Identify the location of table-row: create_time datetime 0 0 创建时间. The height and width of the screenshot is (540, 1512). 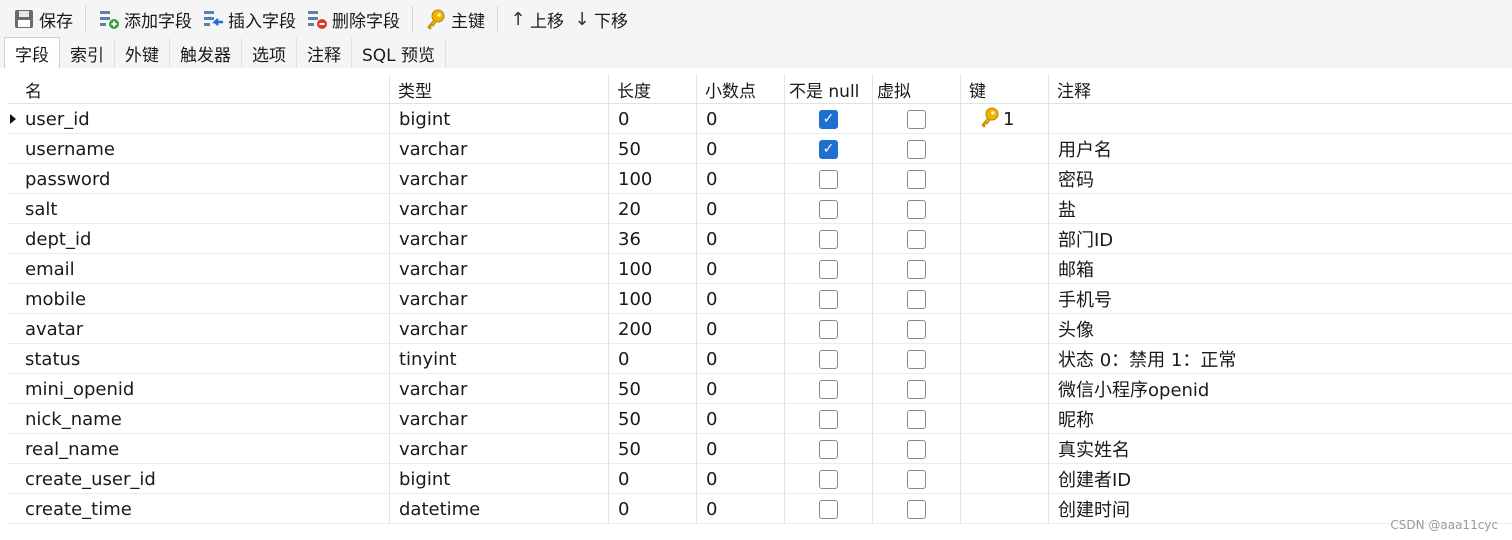
(760, 509).